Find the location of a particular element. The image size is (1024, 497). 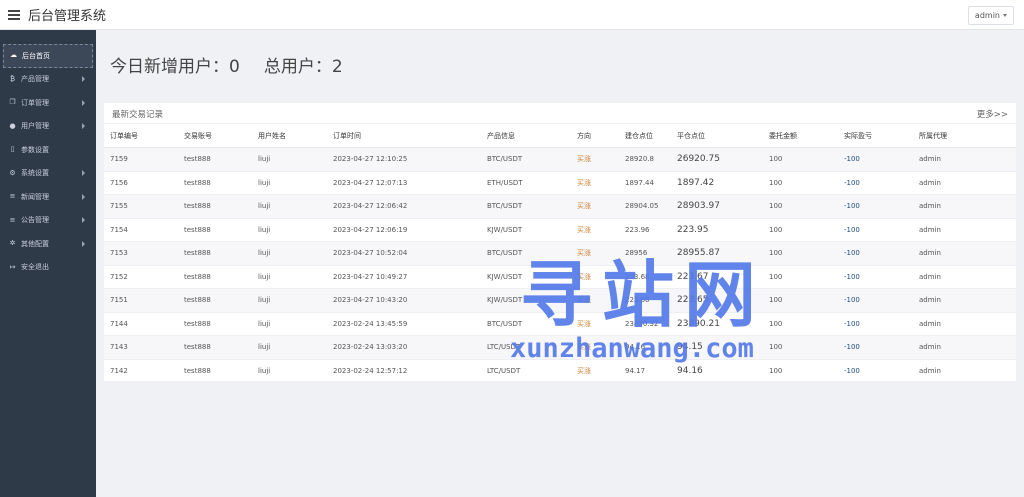

sidebar-item-7: ≡ 公告管理 is located at coordinates (48, 221).